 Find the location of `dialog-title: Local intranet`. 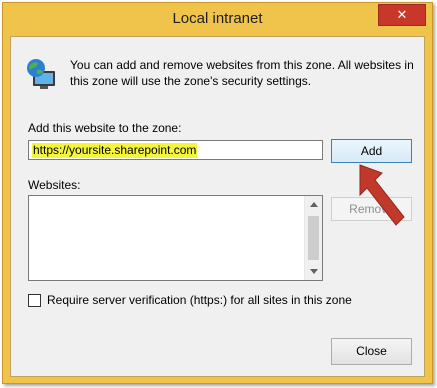

dialog-title: Local intranet is located at coordinates (217, 18).